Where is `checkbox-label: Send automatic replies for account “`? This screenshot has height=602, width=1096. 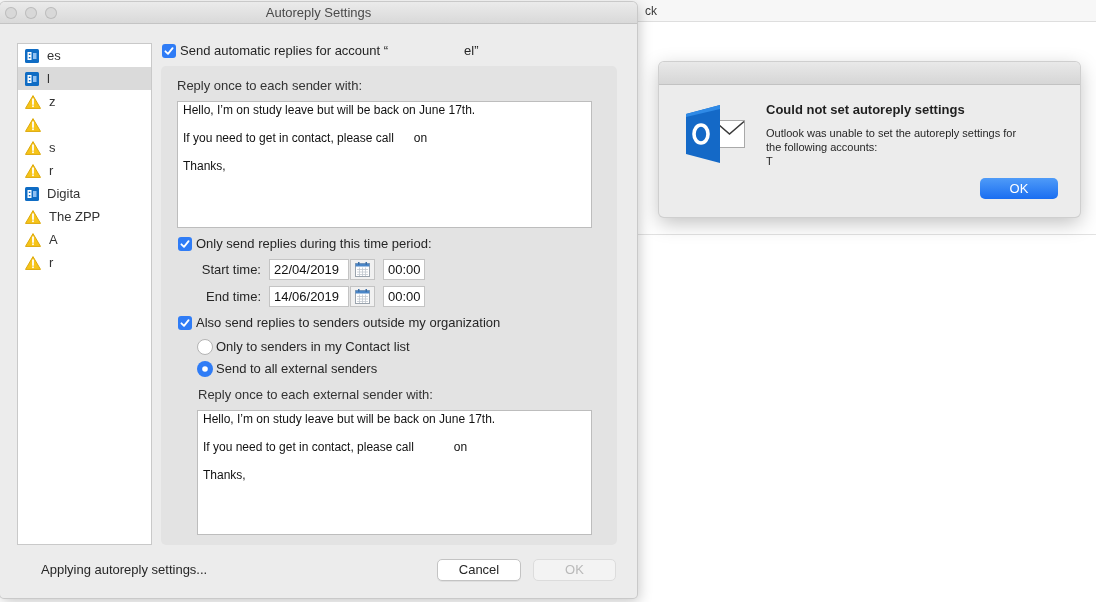
checkbox-label: Send automatic replies for account “ is located at coordinates (284, 51).